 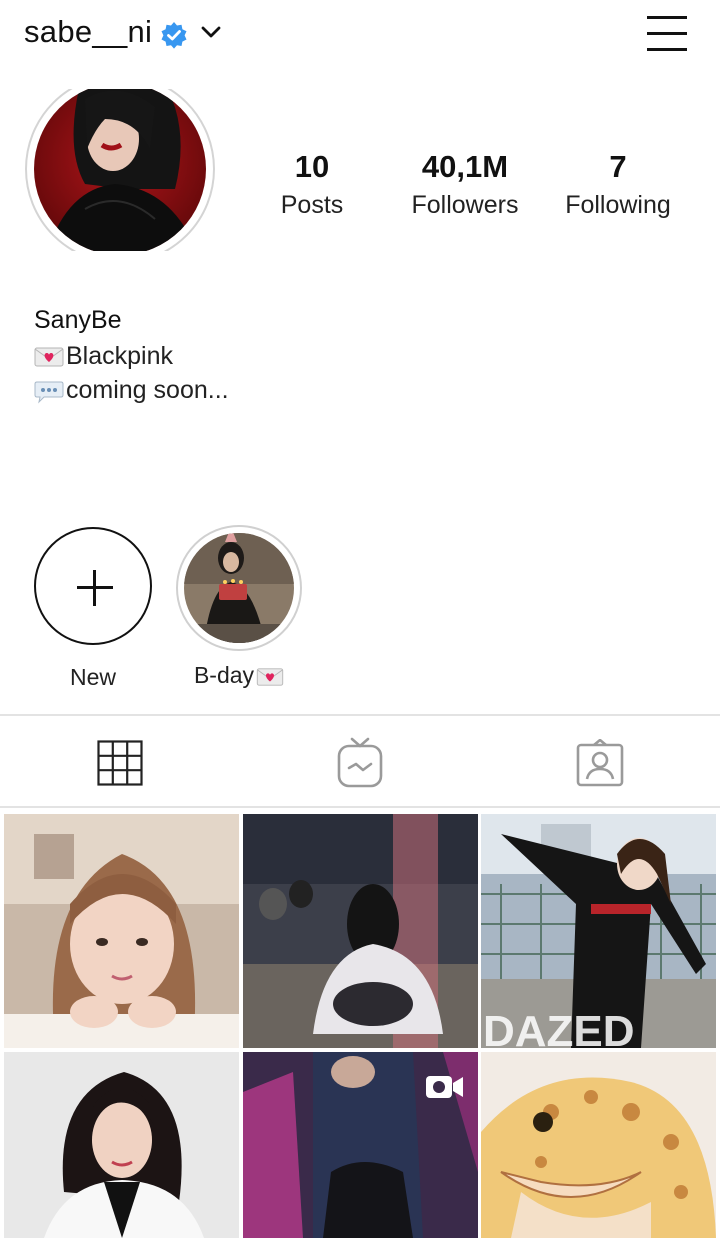 I want to click on profile-avatar, so click(x=120, y=170).